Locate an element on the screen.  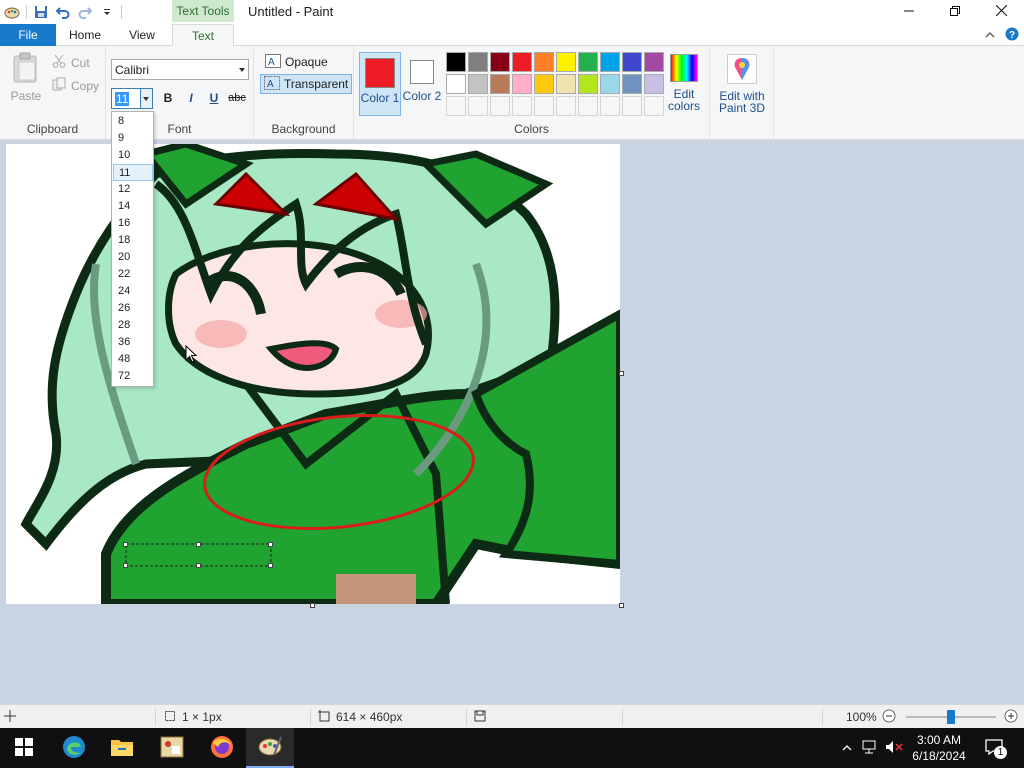
edit-with-paint3d-button: Edit with Paint 3D is located at coordinates (742, 84).